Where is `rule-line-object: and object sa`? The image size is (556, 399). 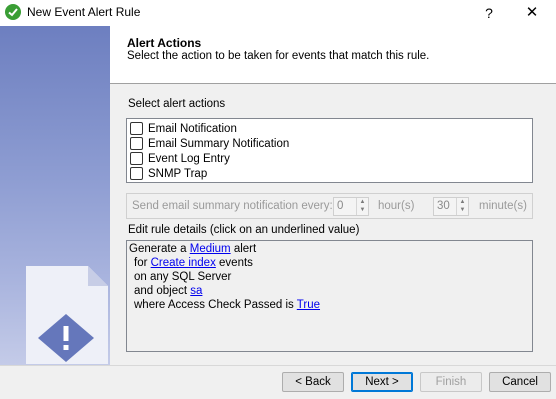 rule-line-object: and object sa is located at coordinates (168, 291).